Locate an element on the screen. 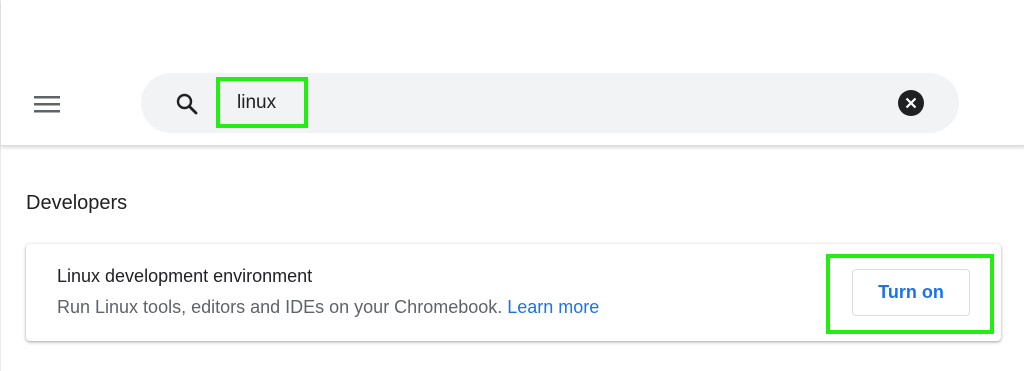 This screenshot has width=1024, height=371. search-bar is located at coordinates (550, 103).